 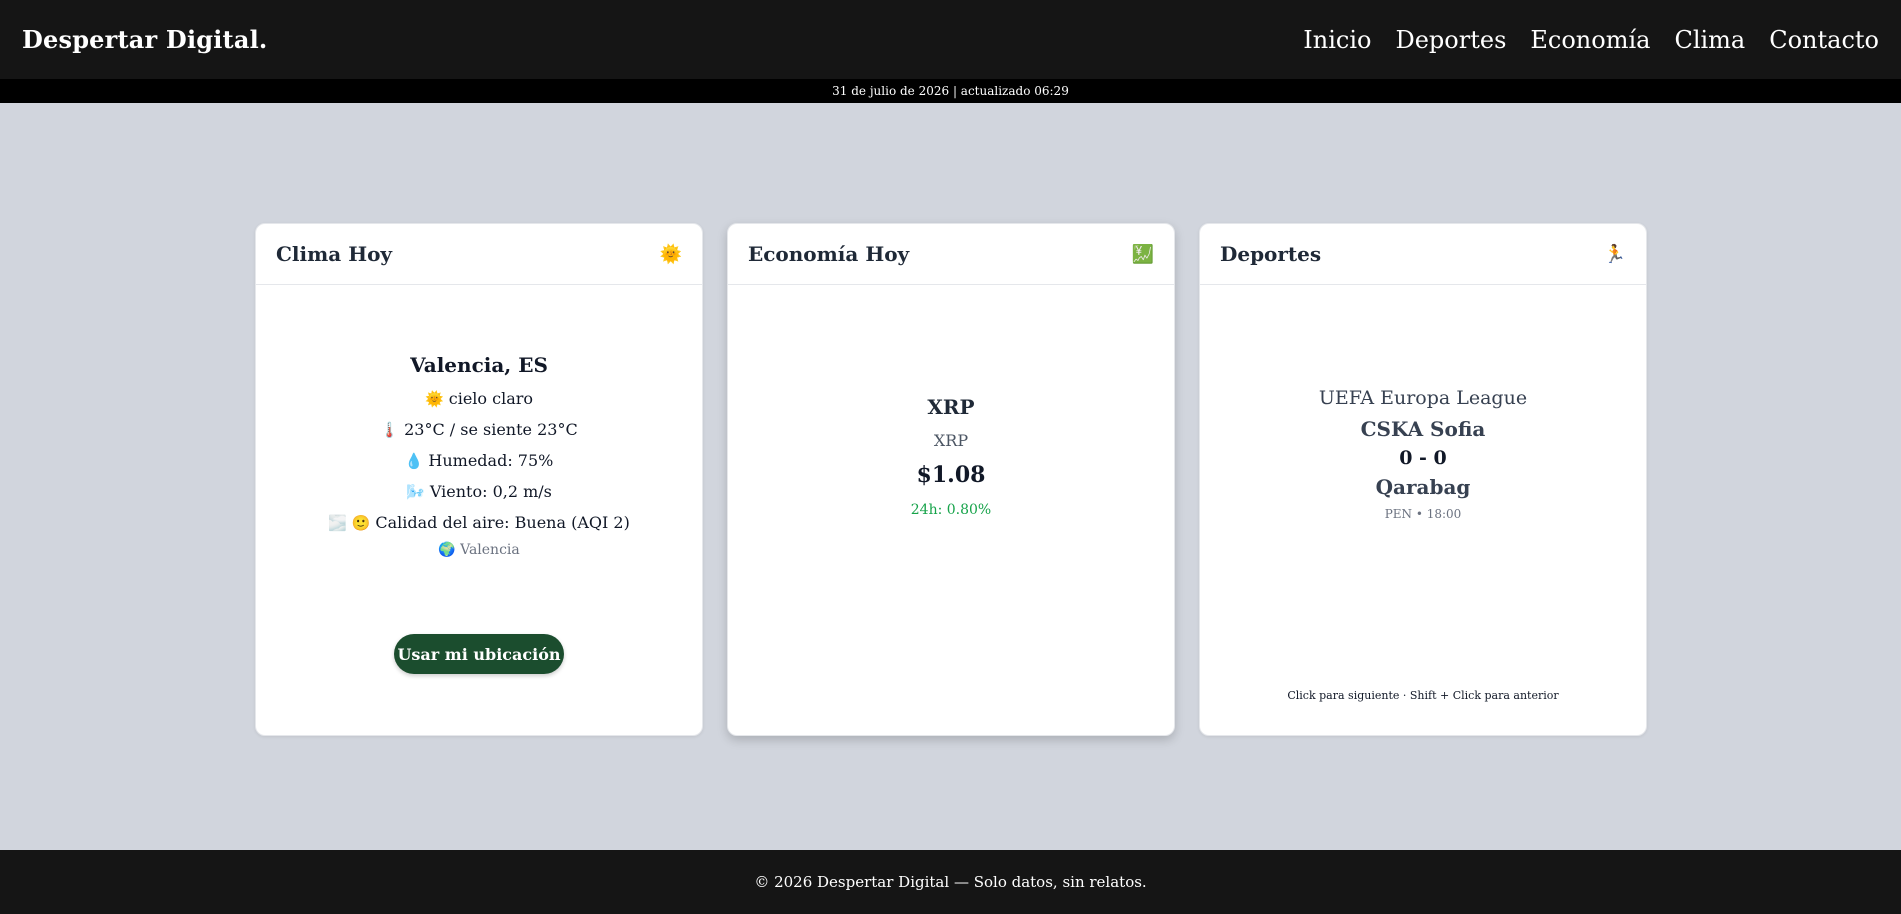 I want to click on match-score: 0 - 0, so click(x=1423, y=458).